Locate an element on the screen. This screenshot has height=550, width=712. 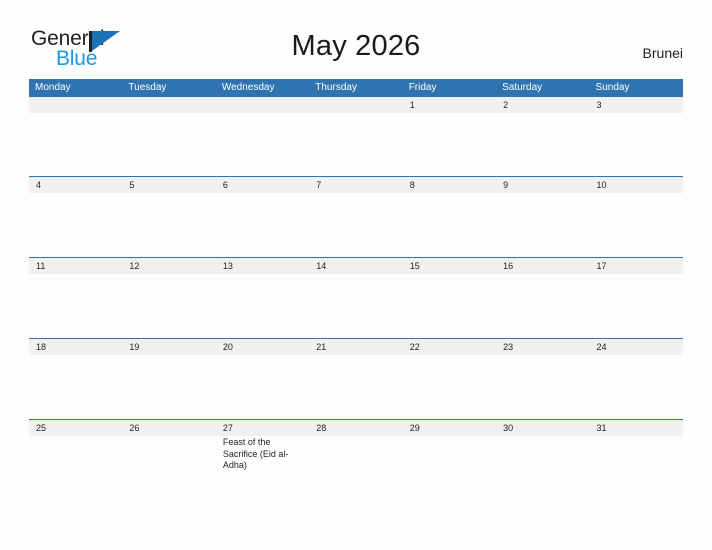
day-number: 24 is located at coordinates (636, 347).